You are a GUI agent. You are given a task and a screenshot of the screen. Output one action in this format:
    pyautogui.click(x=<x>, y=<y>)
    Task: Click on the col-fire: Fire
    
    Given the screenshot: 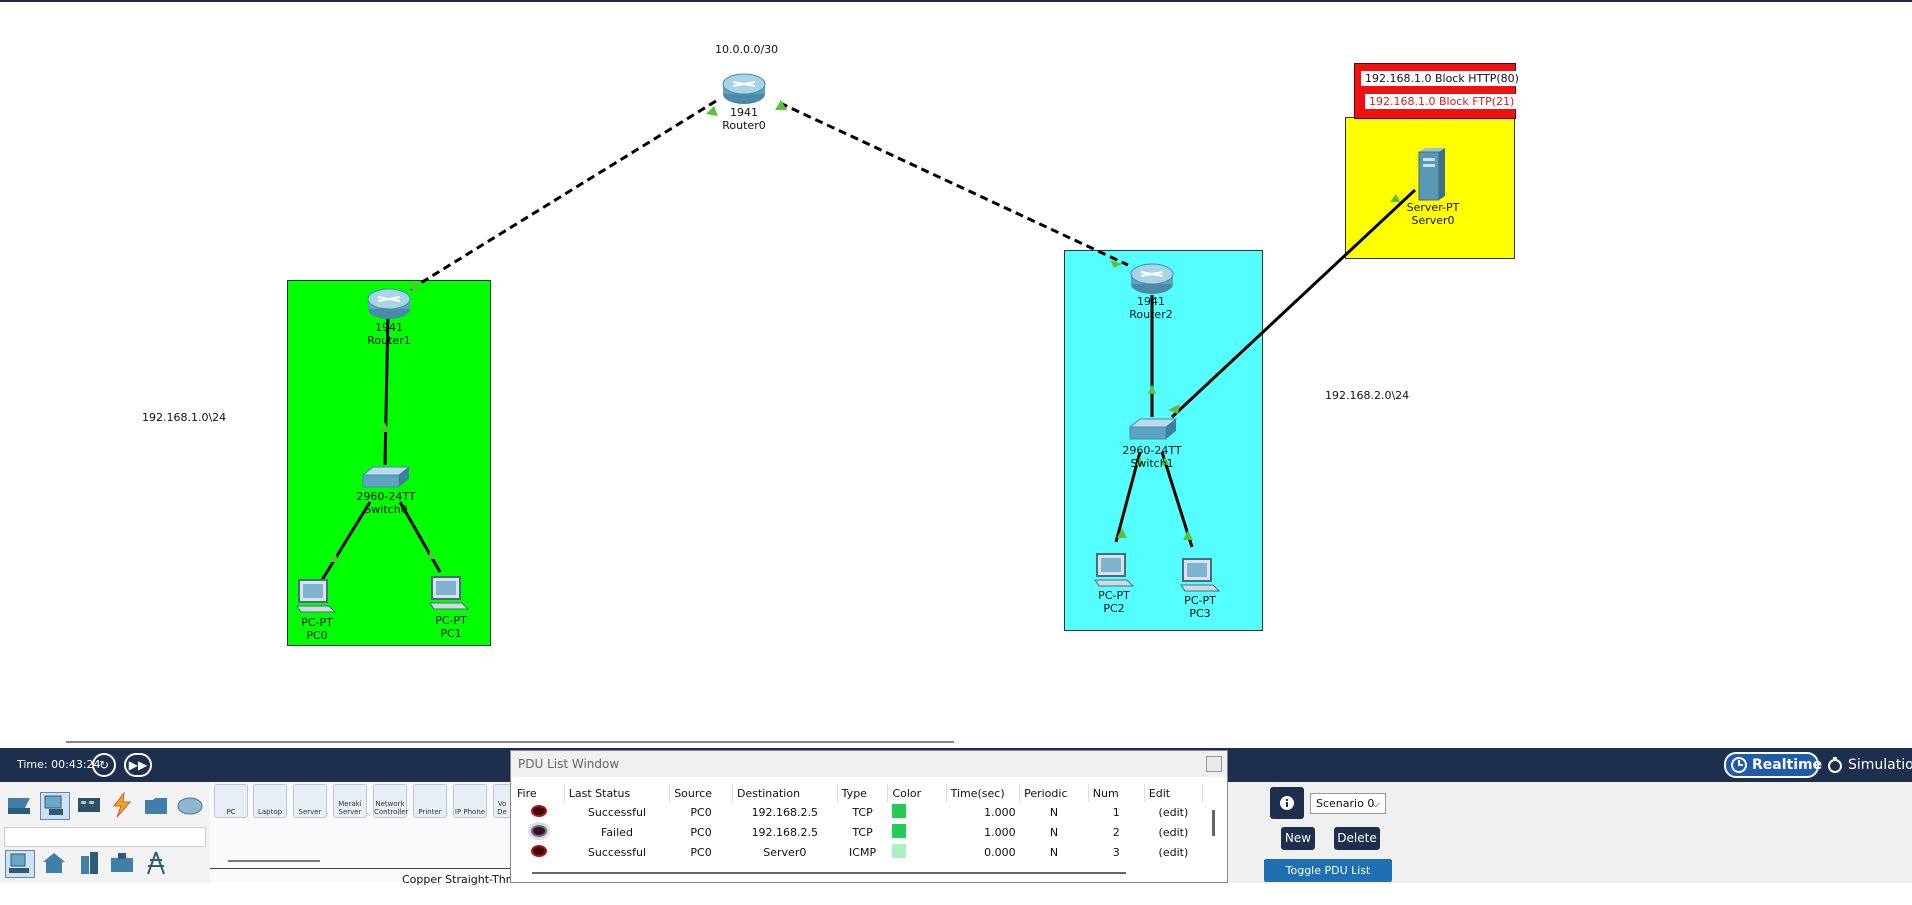 What is the action you would take?
    pyautogui.click(x=539, y=793)
    